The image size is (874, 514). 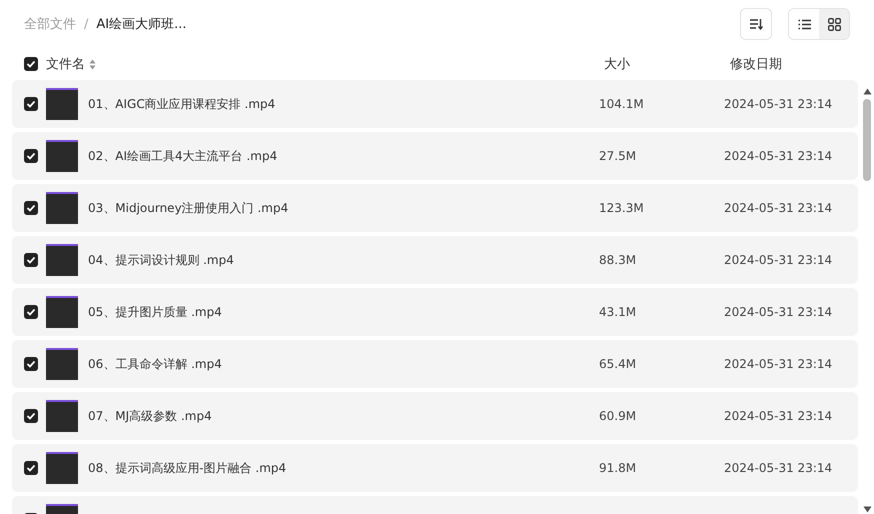 I want to click on sort-button, so click(x=756, y=24).